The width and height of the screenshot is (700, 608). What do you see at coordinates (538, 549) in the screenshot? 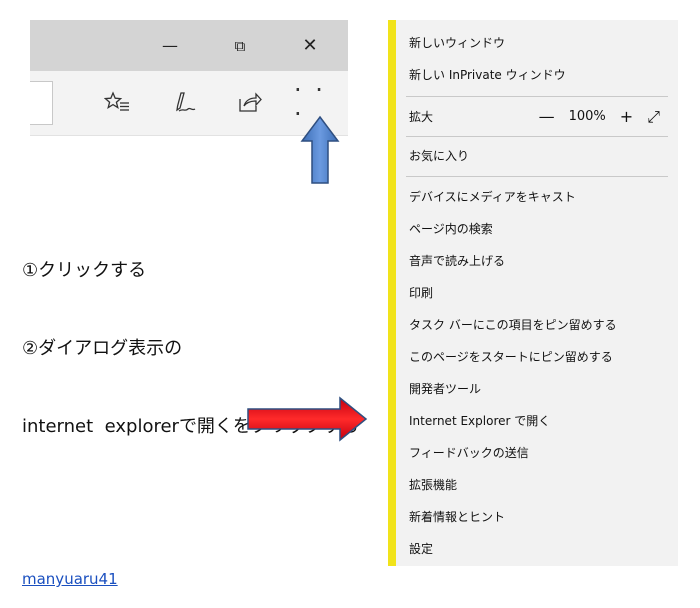
I see `menu-item-settings: 設定` at bounding box center [538, 549].